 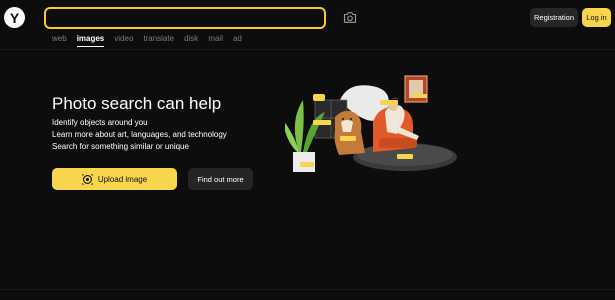 I want to click on registration-button: Registration, so click(x=554, y=17).